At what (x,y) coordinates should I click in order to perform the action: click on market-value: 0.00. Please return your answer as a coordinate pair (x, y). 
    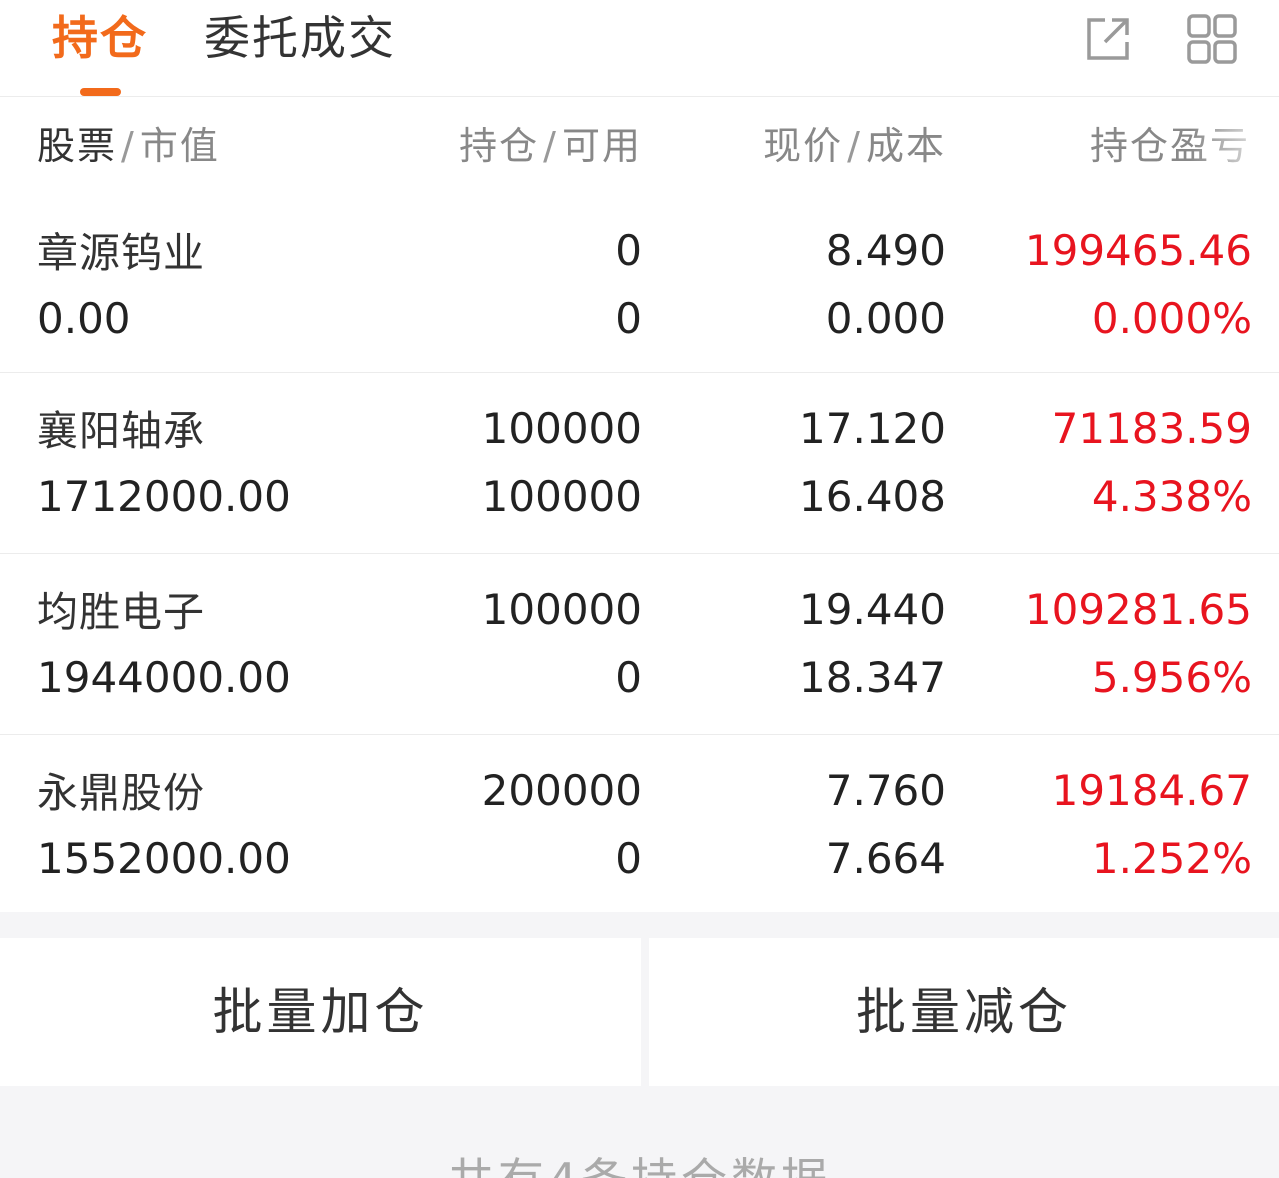
    Looking at the image, I should click on (84, 318).